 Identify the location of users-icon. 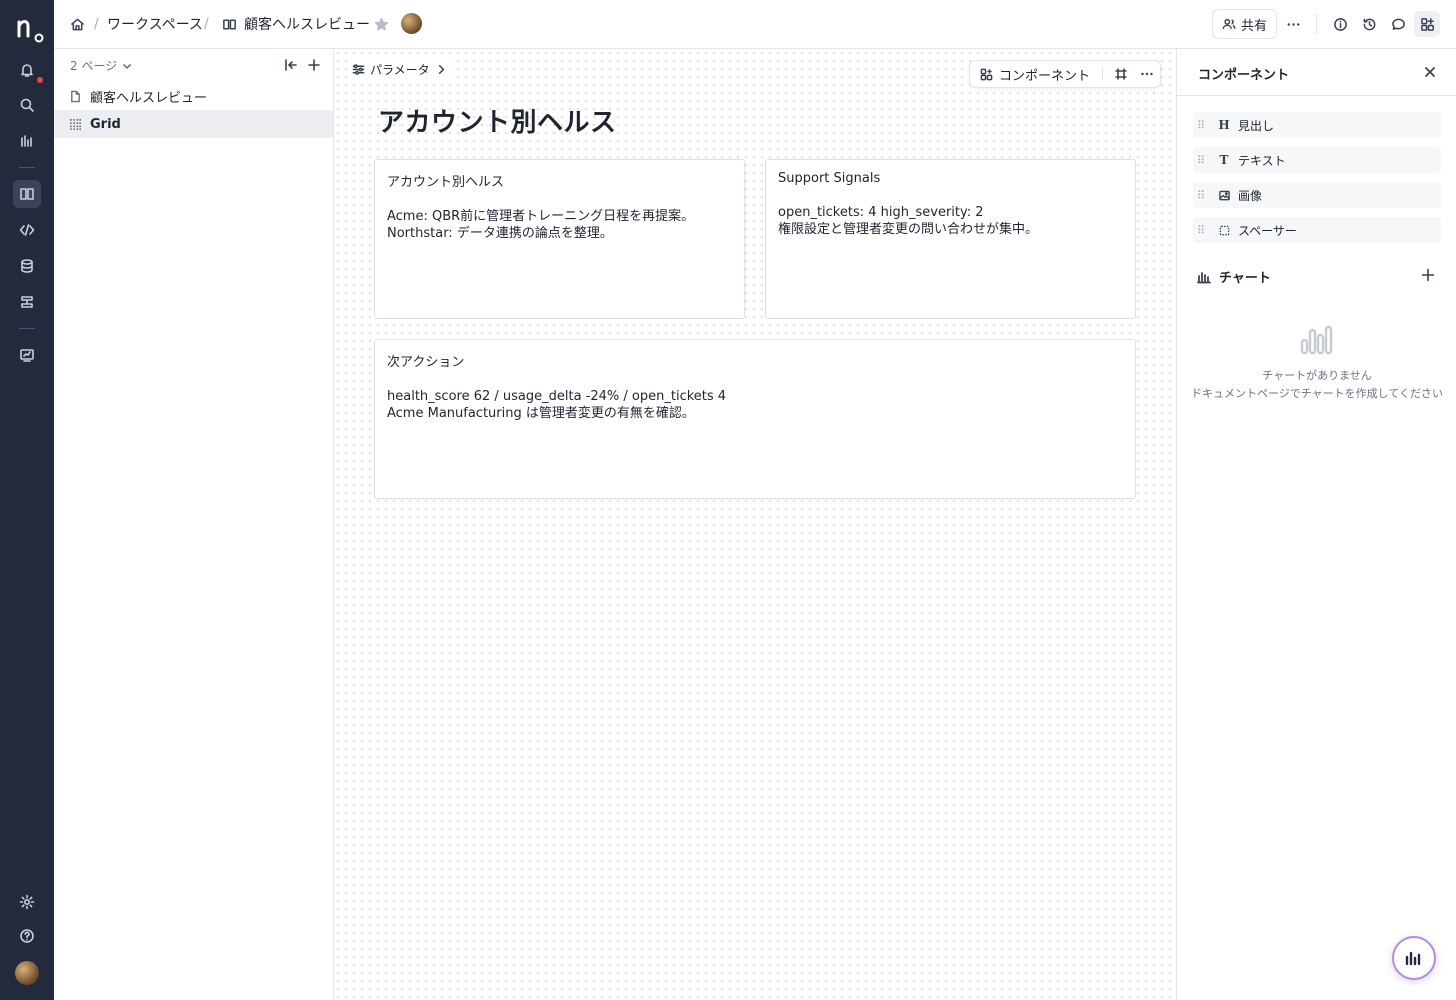
(1229, 23).